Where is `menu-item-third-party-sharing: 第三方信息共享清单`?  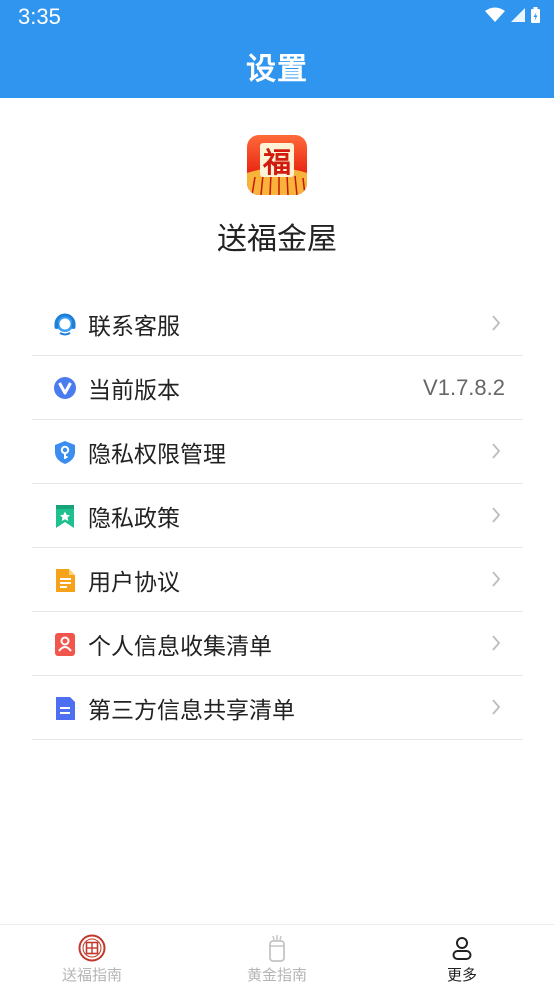
menu-item-third-party-sharing: 第三方信息共享清单 is located at coordinates (277, 708).